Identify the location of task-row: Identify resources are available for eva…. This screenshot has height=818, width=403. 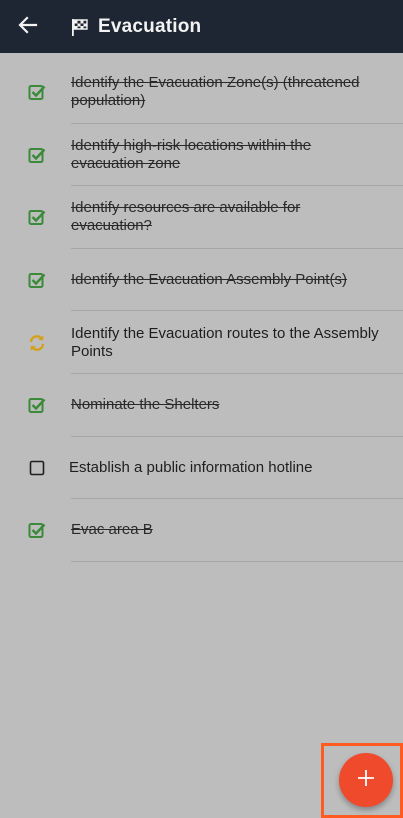
(201, 217).